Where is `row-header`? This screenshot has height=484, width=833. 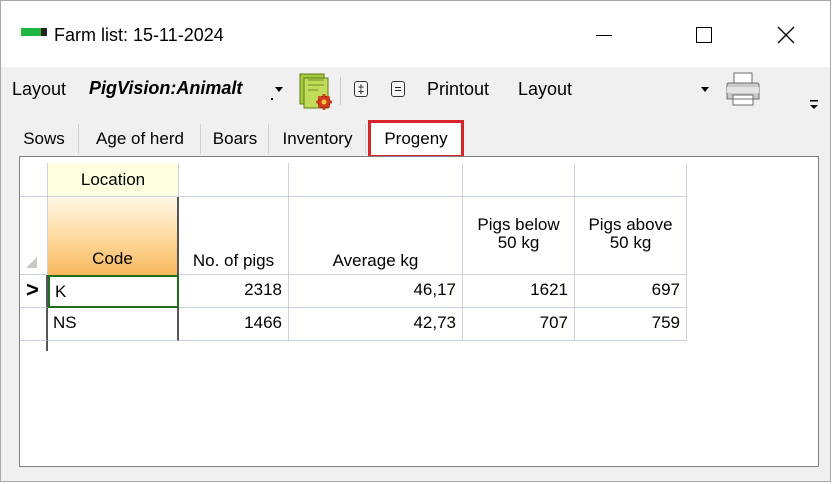
row-header is located at coordinates (34, 324).